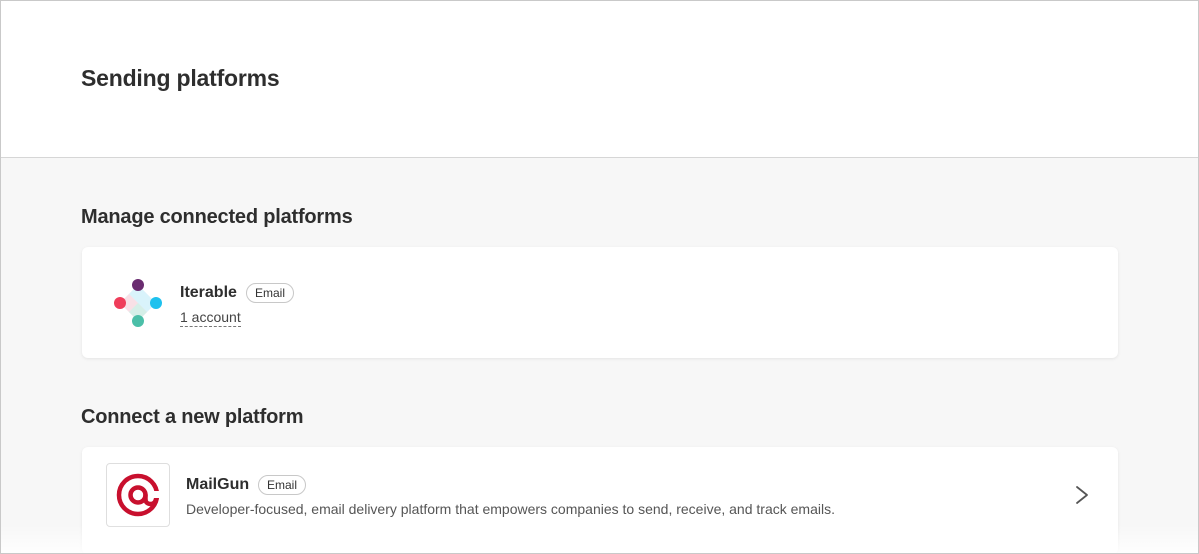 The image size is (1199, 554). I want to click on mailgun-logo, so click(138, 495).